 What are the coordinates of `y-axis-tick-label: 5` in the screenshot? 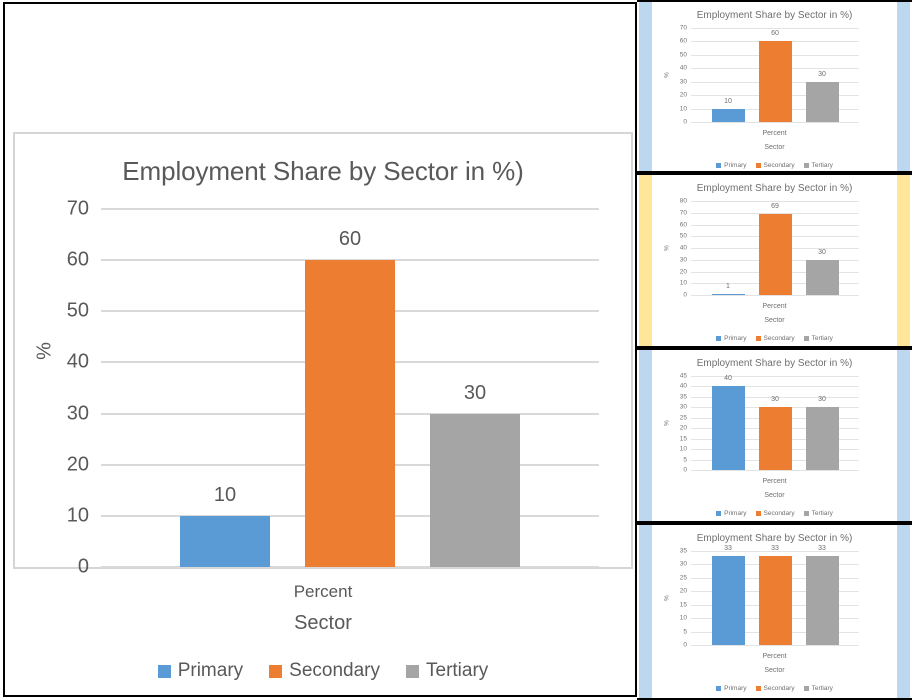 It's located at (685, 460).